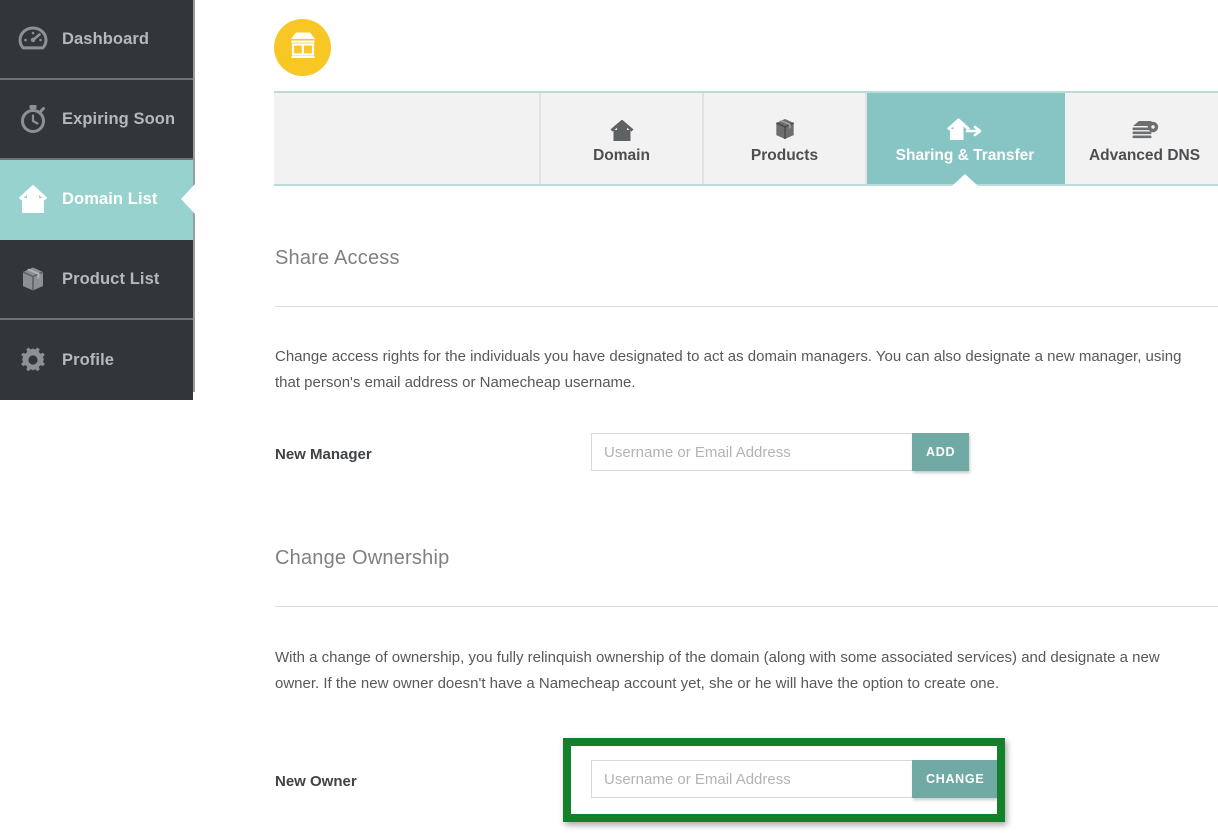 This screenshot has height=837, width=1218. What do you see at coordinates (751, 779) in the screenshot?
I see `new-owner-input` at bounding box center [751, 779].